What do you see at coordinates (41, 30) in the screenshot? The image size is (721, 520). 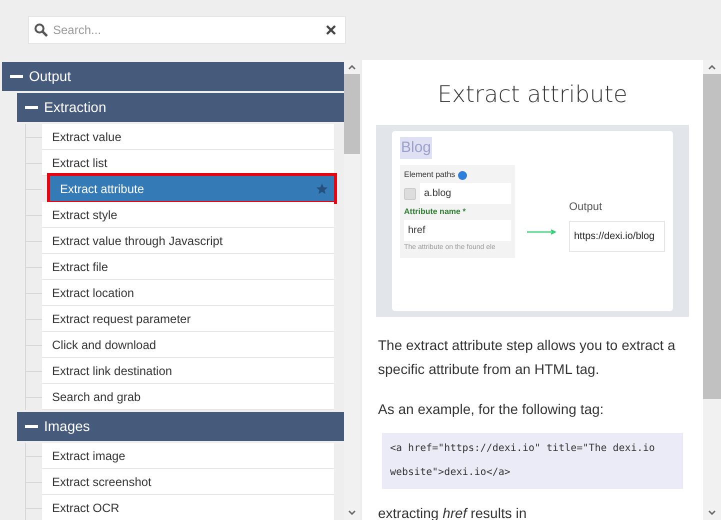 I see `search-icon` at bounding box center [41, 30].